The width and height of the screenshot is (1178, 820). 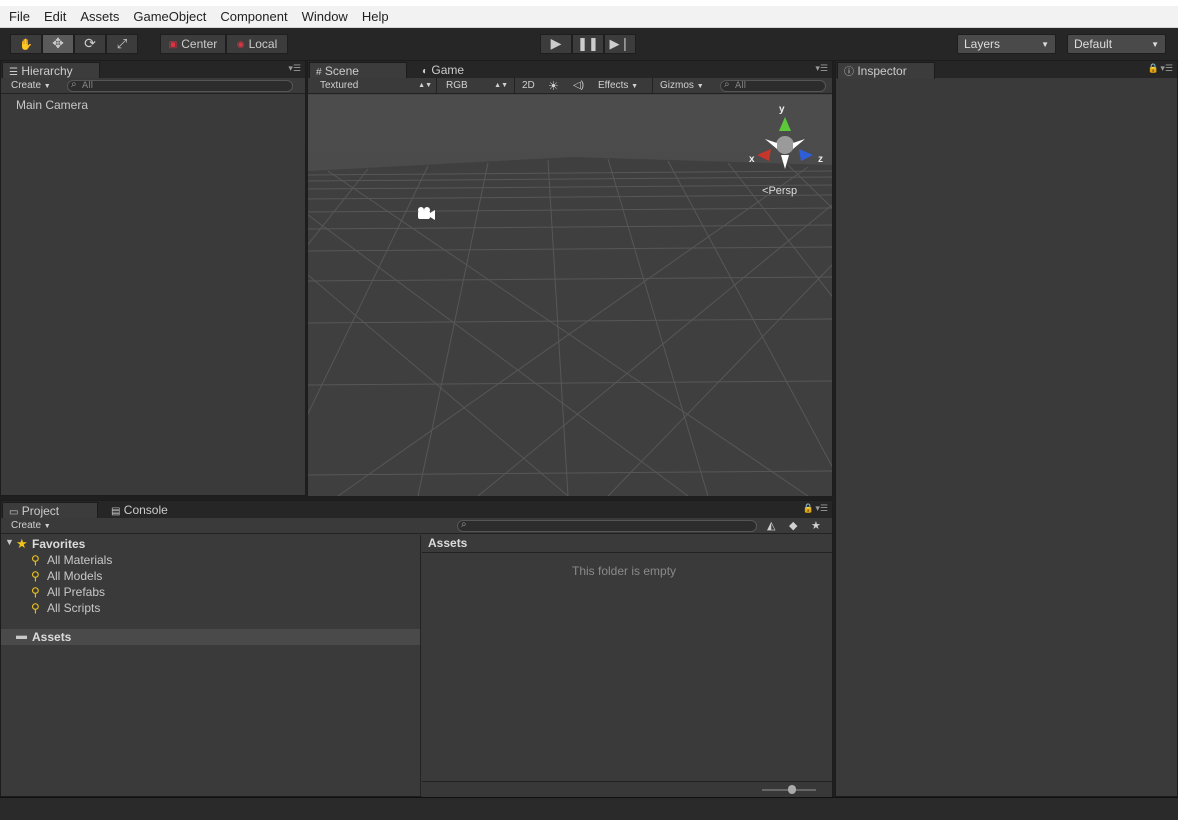 I want to click on local-icon: ◉, so click(x=240, y=43).